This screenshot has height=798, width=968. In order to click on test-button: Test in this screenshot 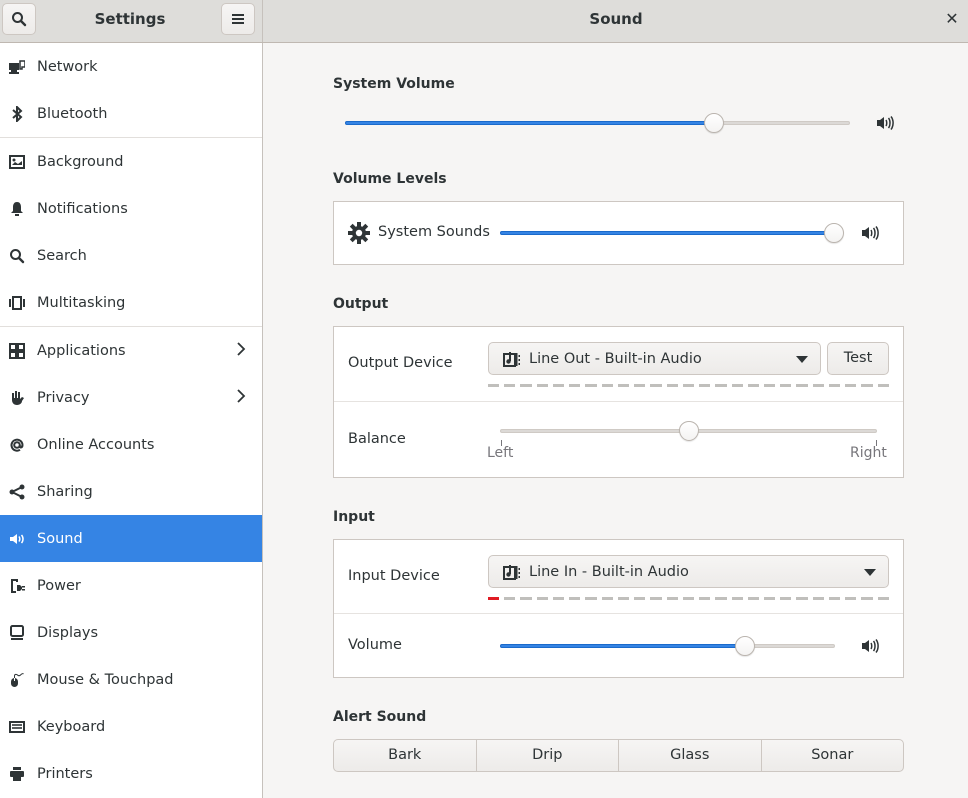, I will do `click(858, 358)`.